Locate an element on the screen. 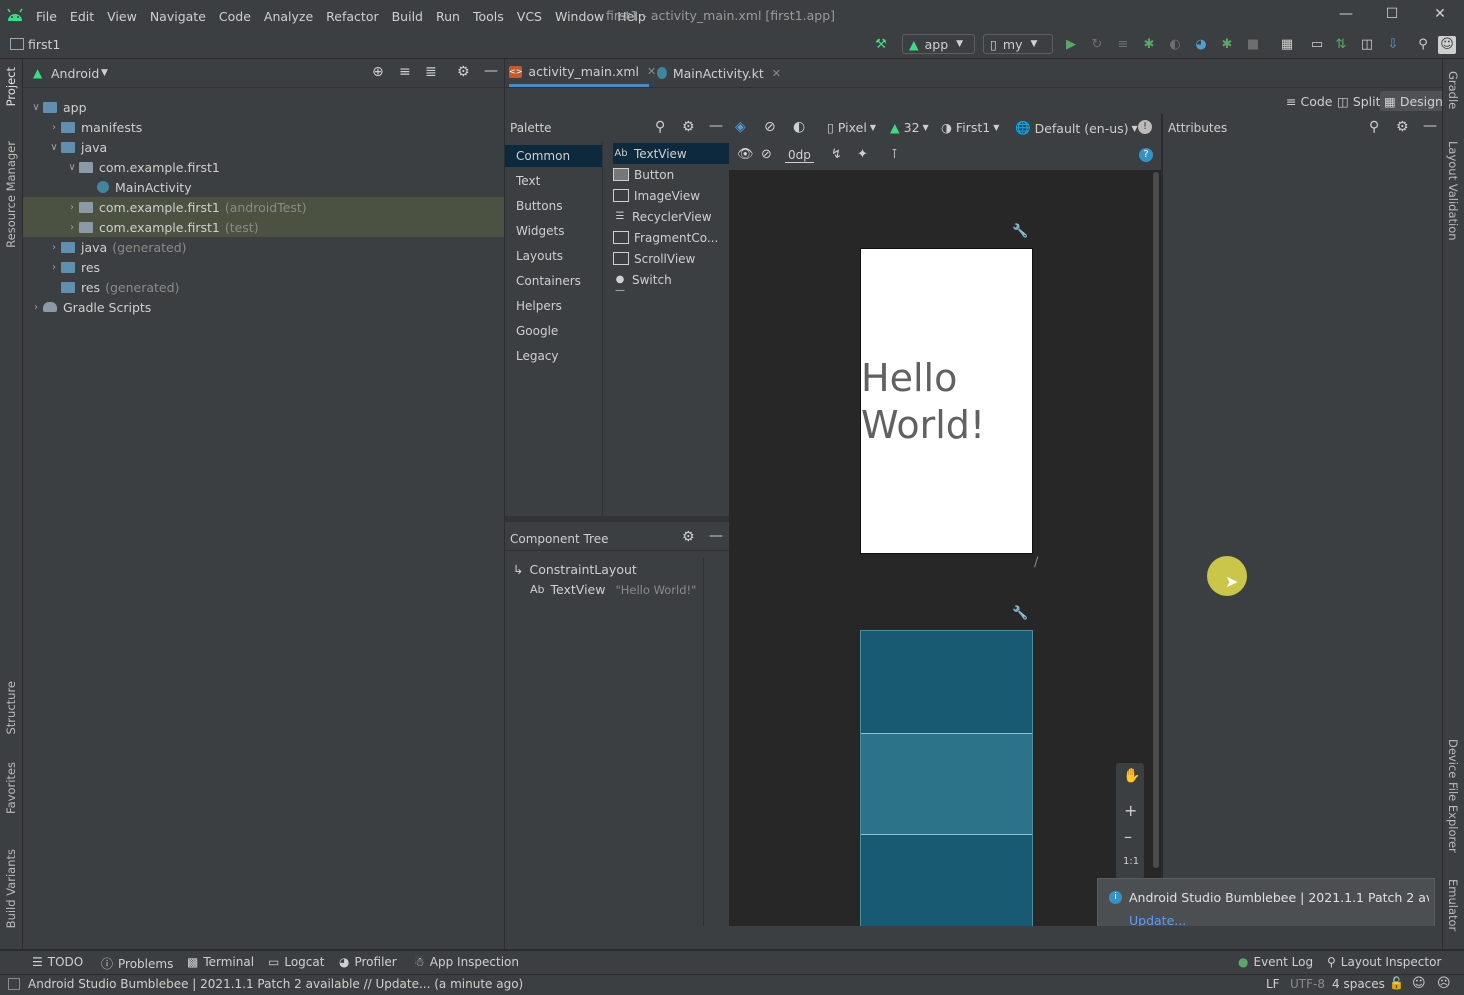 Image resolution: width=1464 pixels, height=995 pixels. palette-category-layouts: Layouts is located at coordinates (539, 256).